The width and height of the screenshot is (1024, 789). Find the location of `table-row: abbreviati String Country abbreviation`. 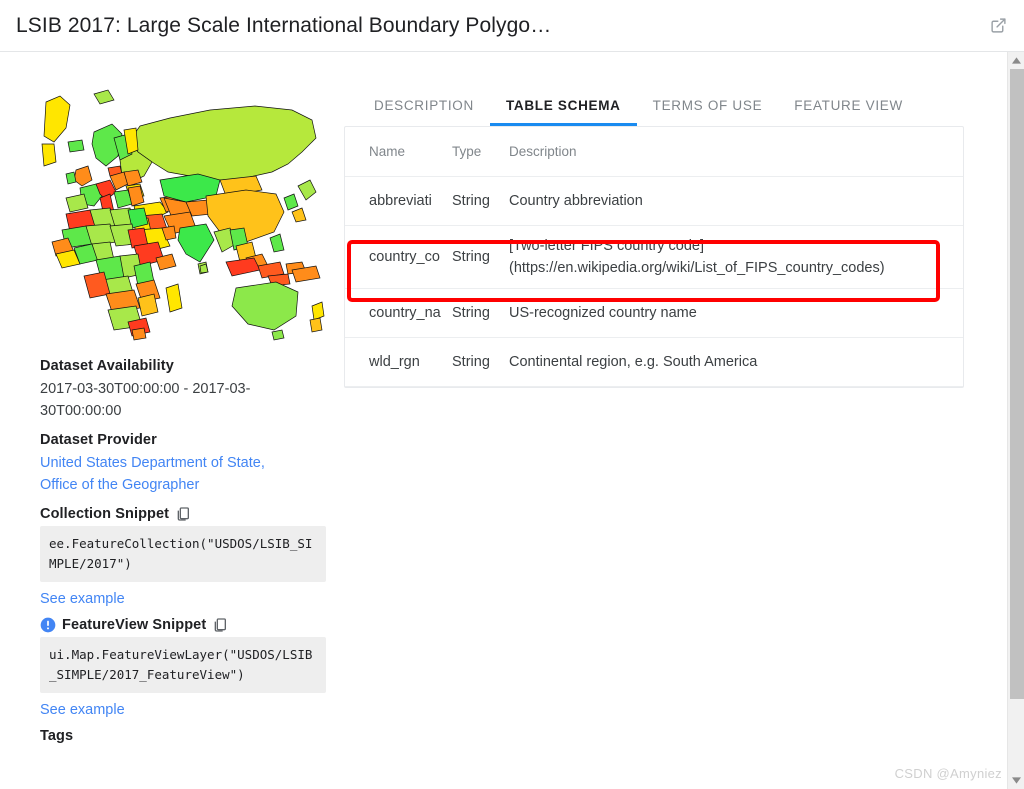

table-row: abbreviati String Country abbreviation is located at coordinates (654, 201).